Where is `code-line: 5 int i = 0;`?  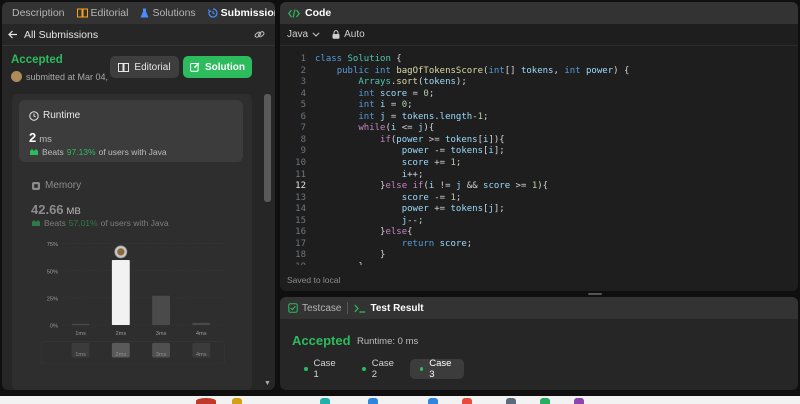 code-line: 5 int i = 0; is located at coordinates (539, 105).